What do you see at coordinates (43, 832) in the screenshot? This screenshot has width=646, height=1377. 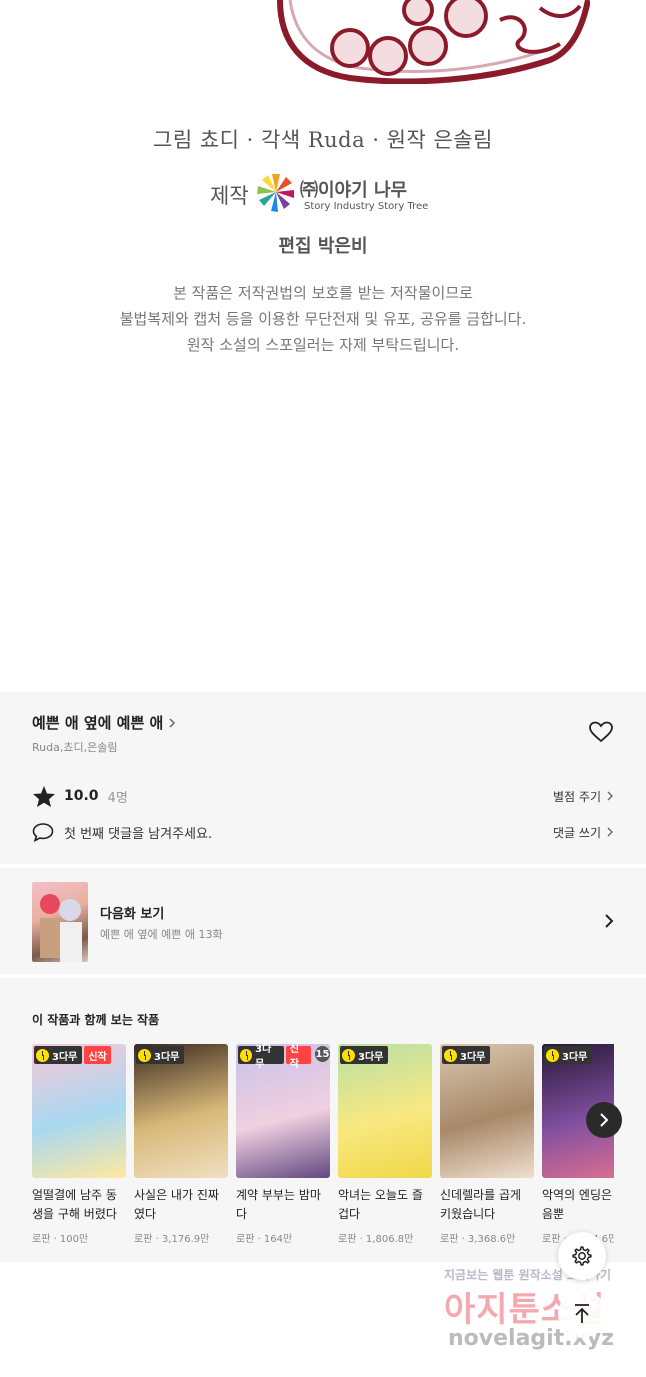 I see `speech-bubble-icon` at bounding box center [43, 832].